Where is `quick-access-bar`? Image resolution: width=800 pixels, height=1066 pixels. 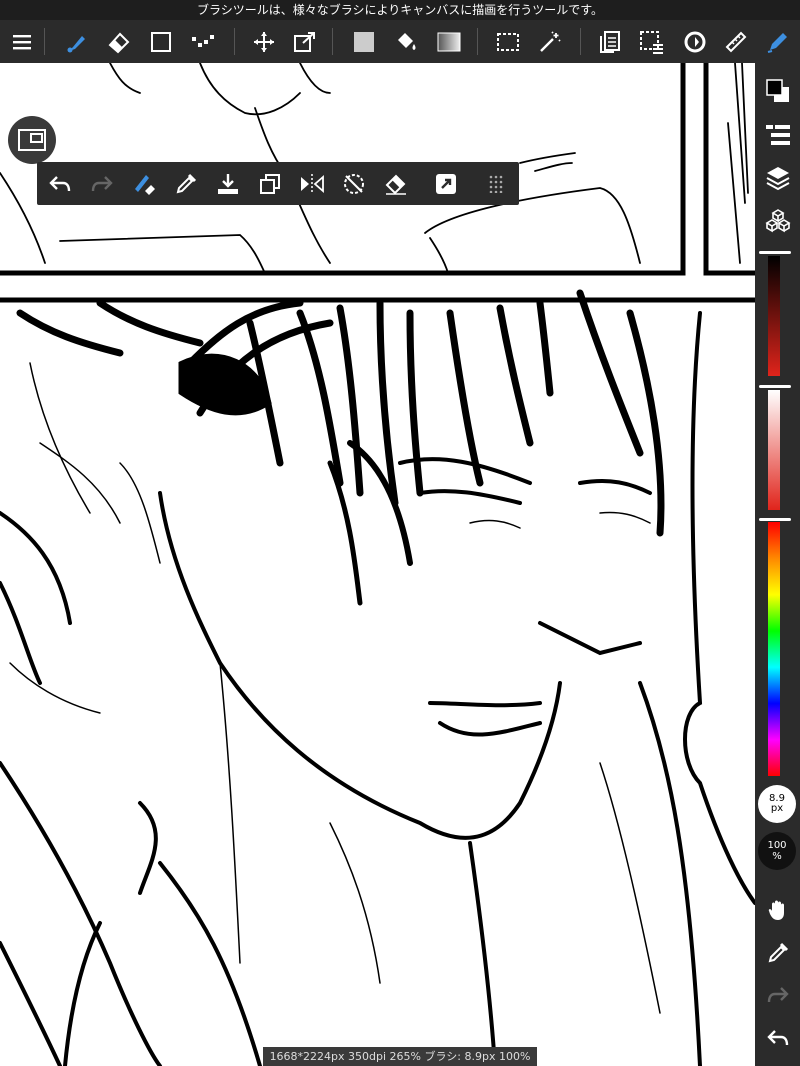
quick-access-bar is located at coordinates (278, 183).